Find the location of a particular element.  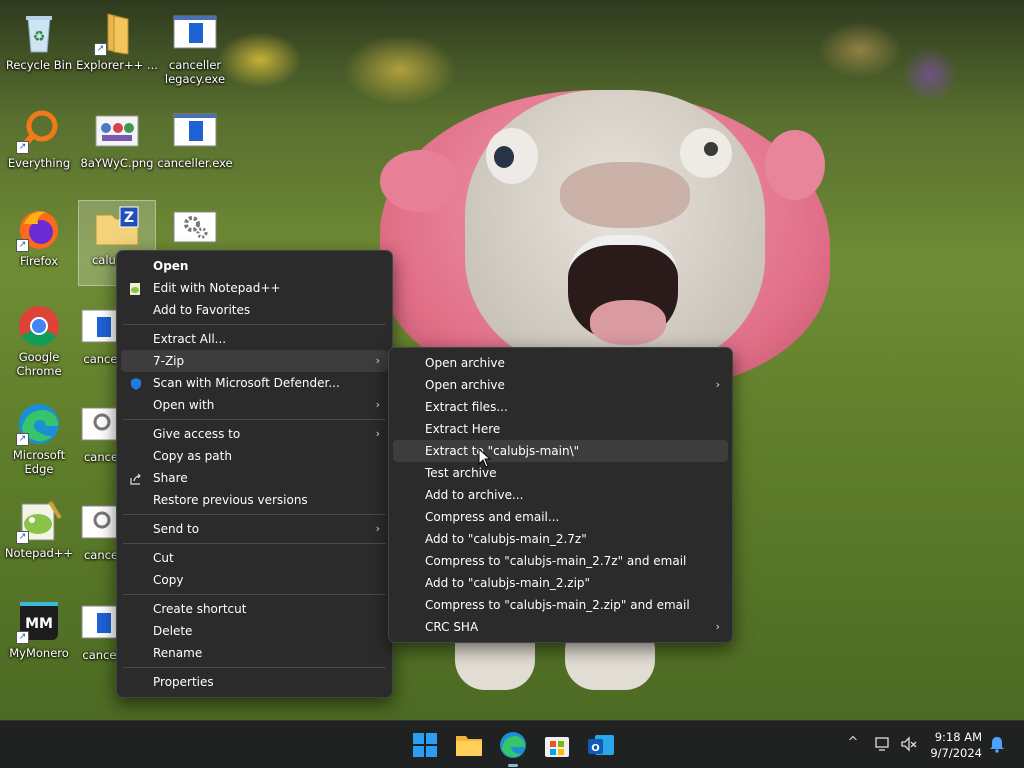

notepadpp-icon is located at coordinates (136, 288).